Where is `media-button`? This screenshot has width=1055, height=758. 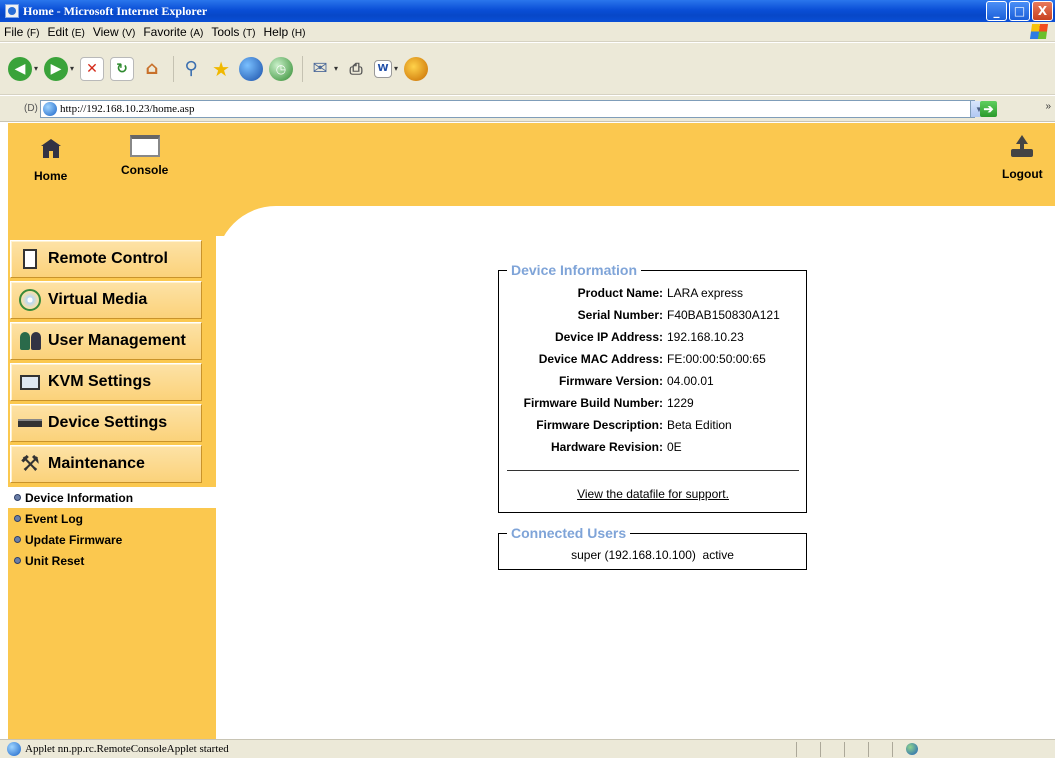
media-button is located at coordinates (251, 69).